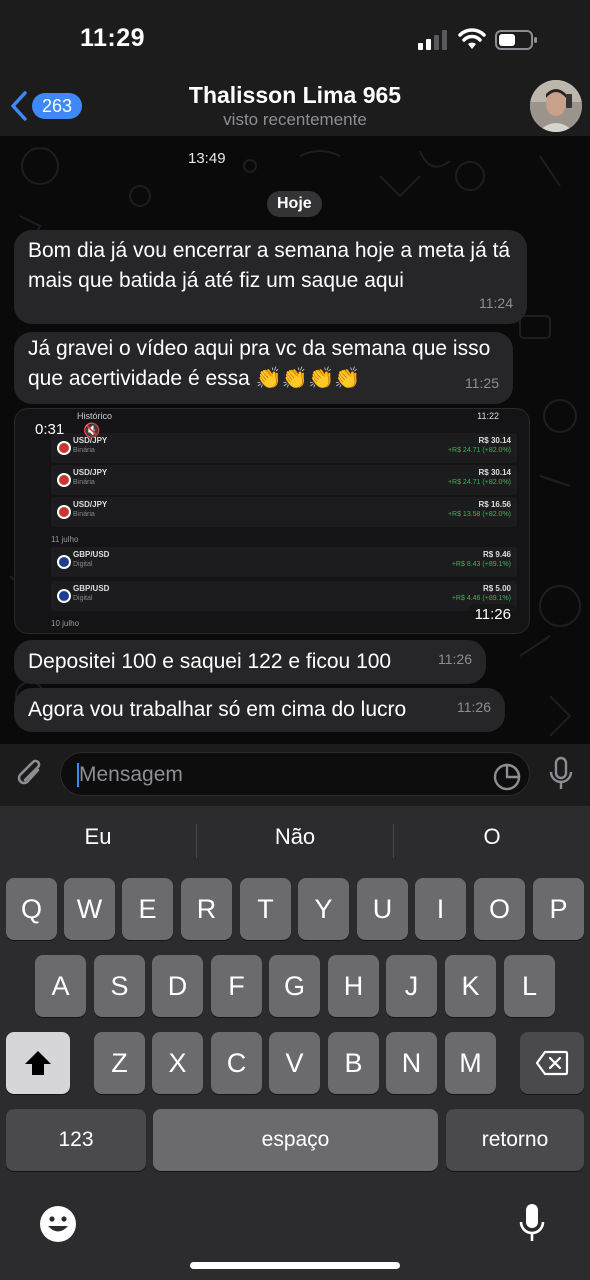  What do you see at coordinates (295, 1140) in the screenshot?
I see `space-key: espaço` at bounding box center [295, 1140].